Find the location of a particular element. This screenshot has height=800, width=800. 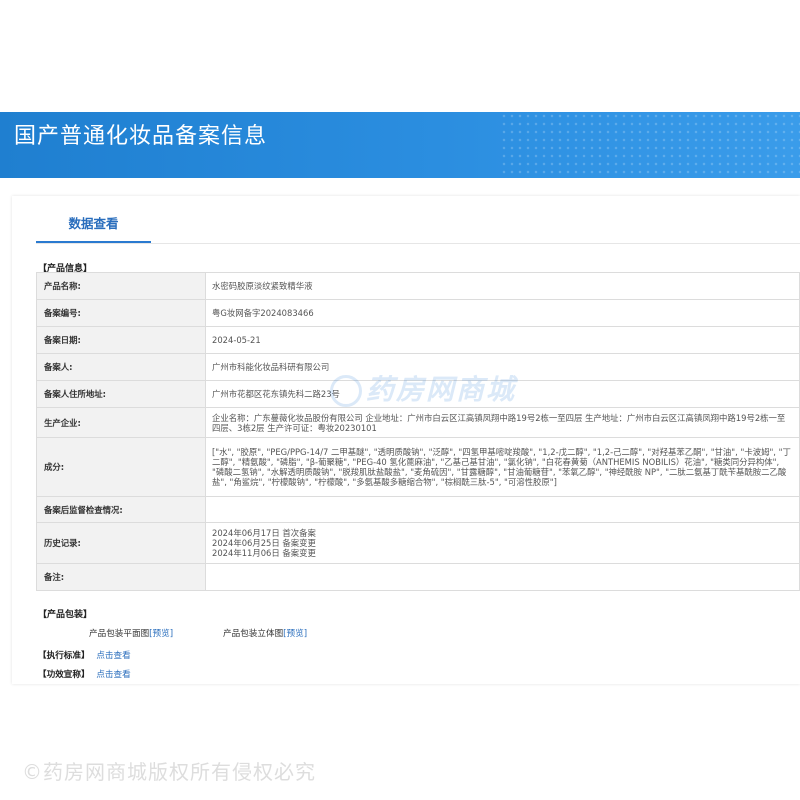

table-row: 备案后监督检查情况: is located at coordinates (418, 509).